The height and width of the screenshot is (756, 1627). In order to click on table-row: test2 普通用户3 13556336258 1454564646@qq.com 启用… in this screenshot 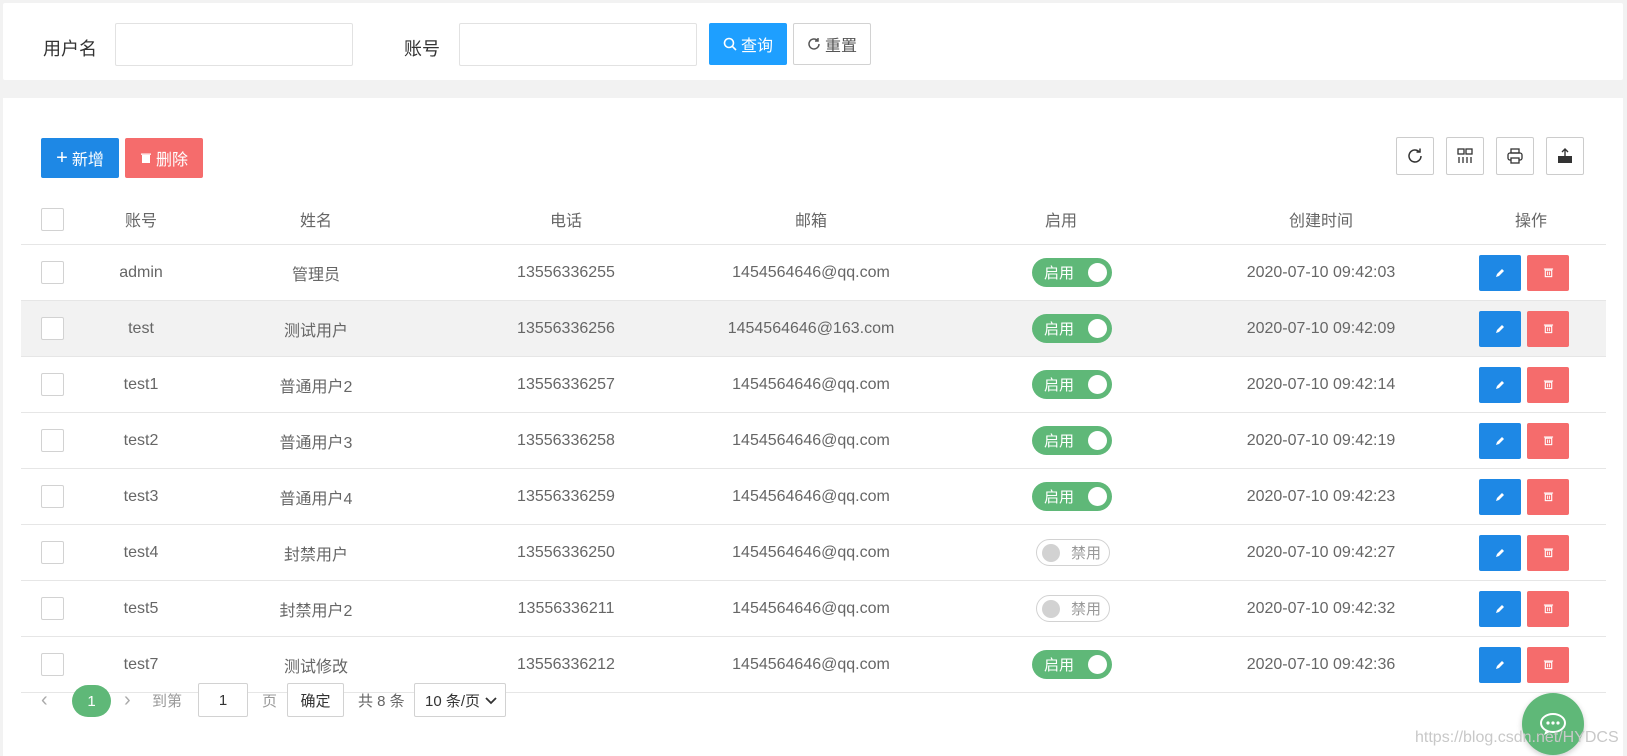, I will do `click(813, 441)`.